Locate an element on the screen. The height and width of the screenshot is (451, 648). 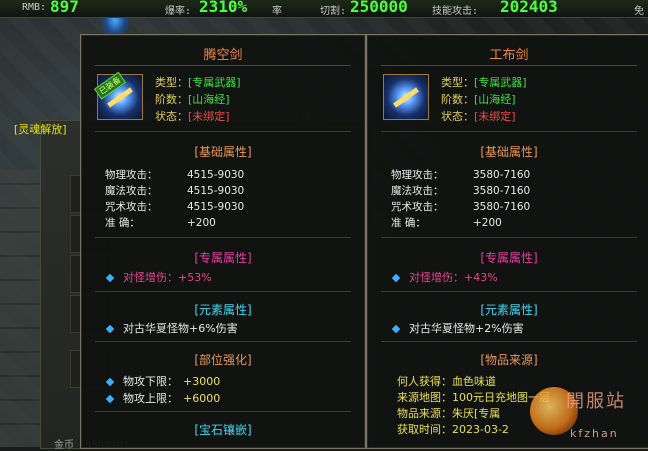
source-value: 血色味道 is located at coordinates (474, 381).